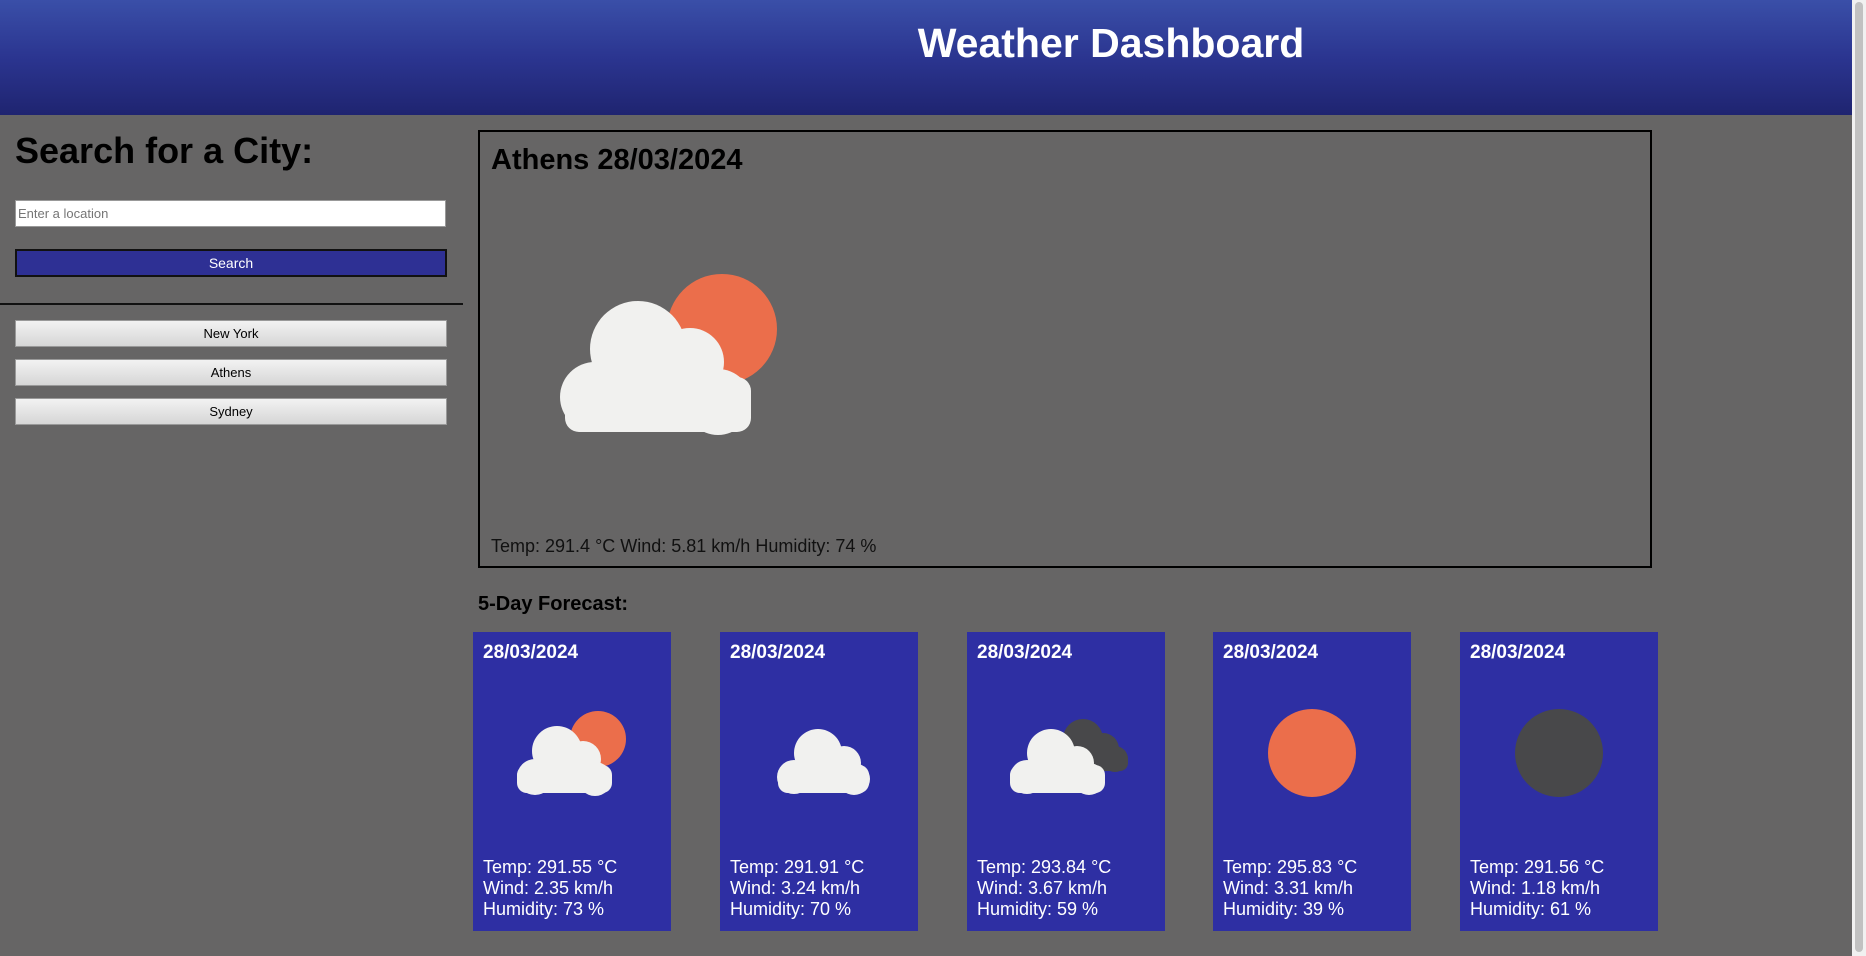 This screenshot has height=956, width=1866. What do you see at coordinates (553, 604) in the screenshot?
I see `forecast-title: 5-Day Forecast:` at bounding box center [553, 604].